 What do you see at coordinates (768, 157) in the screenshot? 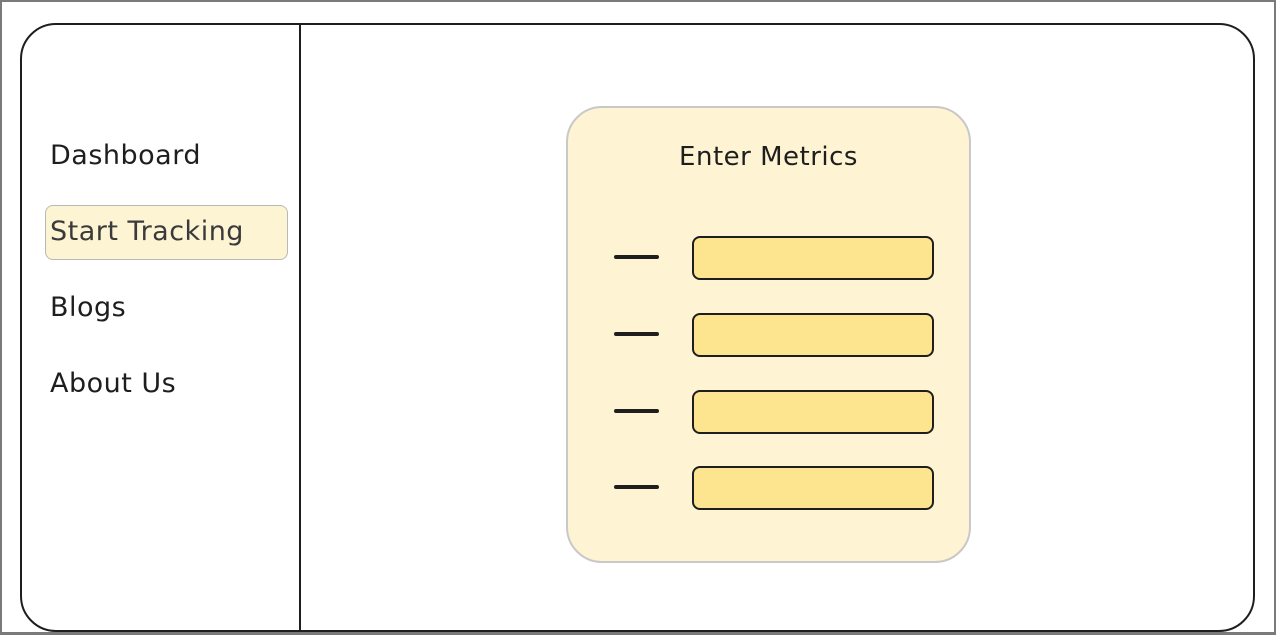
I see `card-title: Enter Metrics` at bounding box center [768, 157].